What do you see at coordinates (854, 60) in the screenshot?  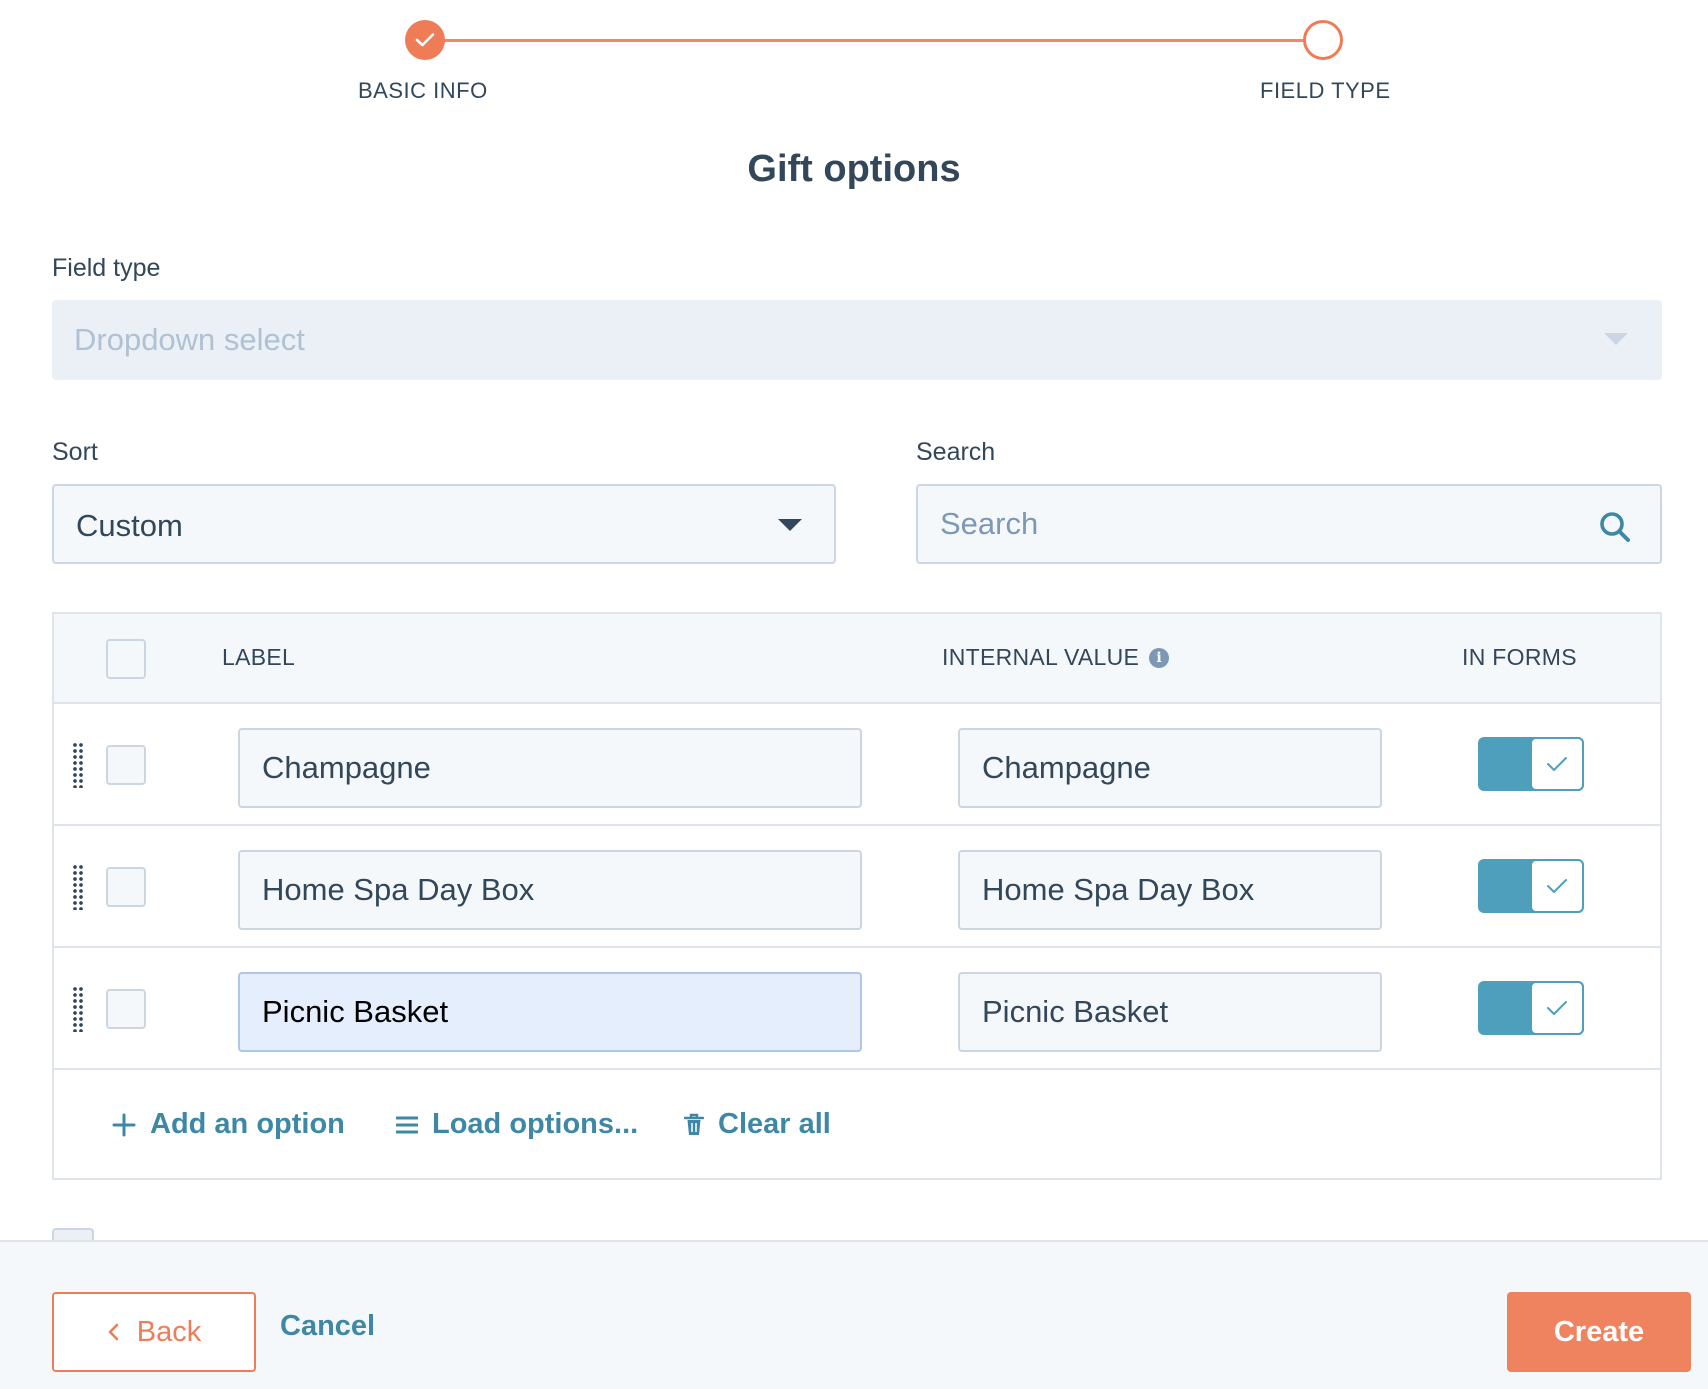 I see `progress-stepper: BASIC INFO FIELD TYPE` at bounding box center [854, 60].